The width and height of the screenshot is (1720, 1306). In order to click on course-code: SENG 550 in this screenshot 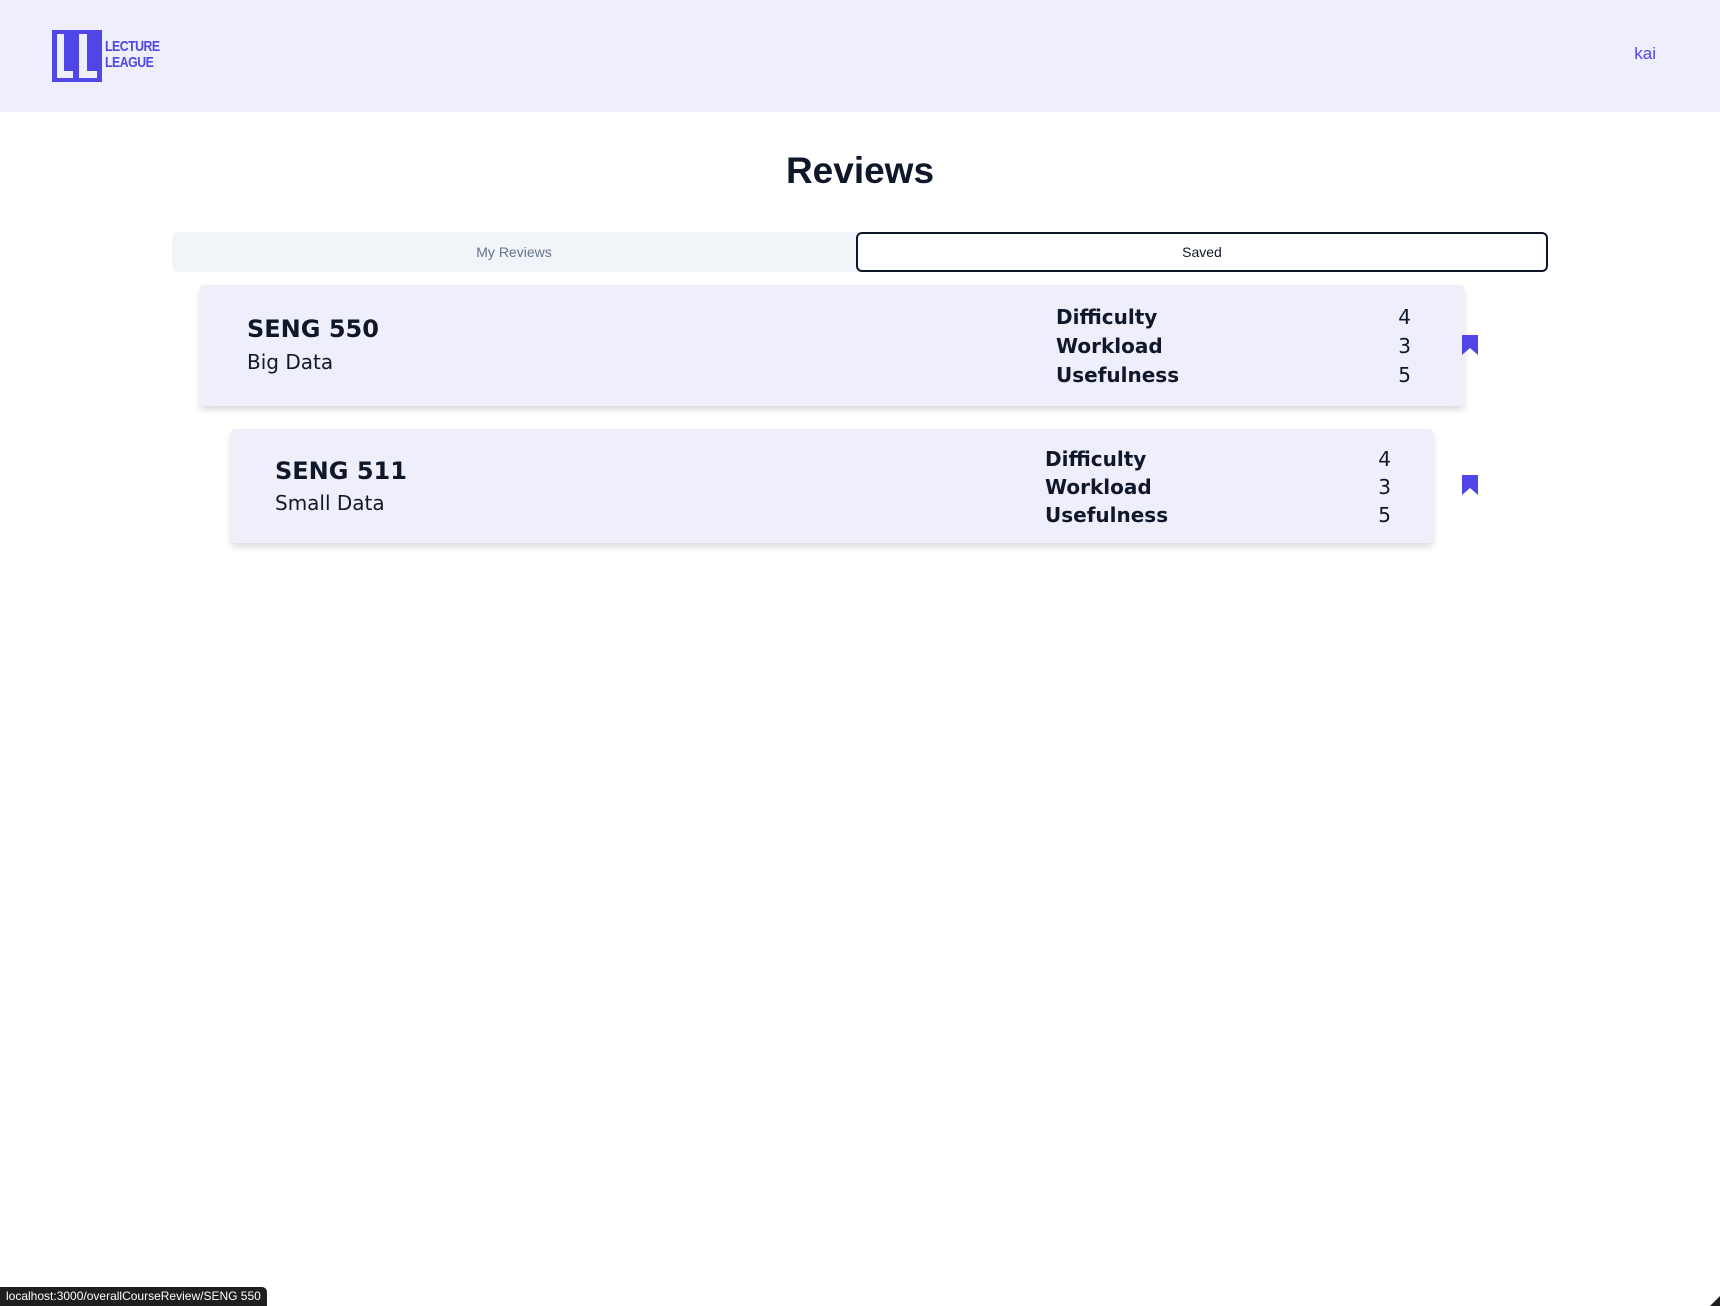, I will do `click(313, 329)`.